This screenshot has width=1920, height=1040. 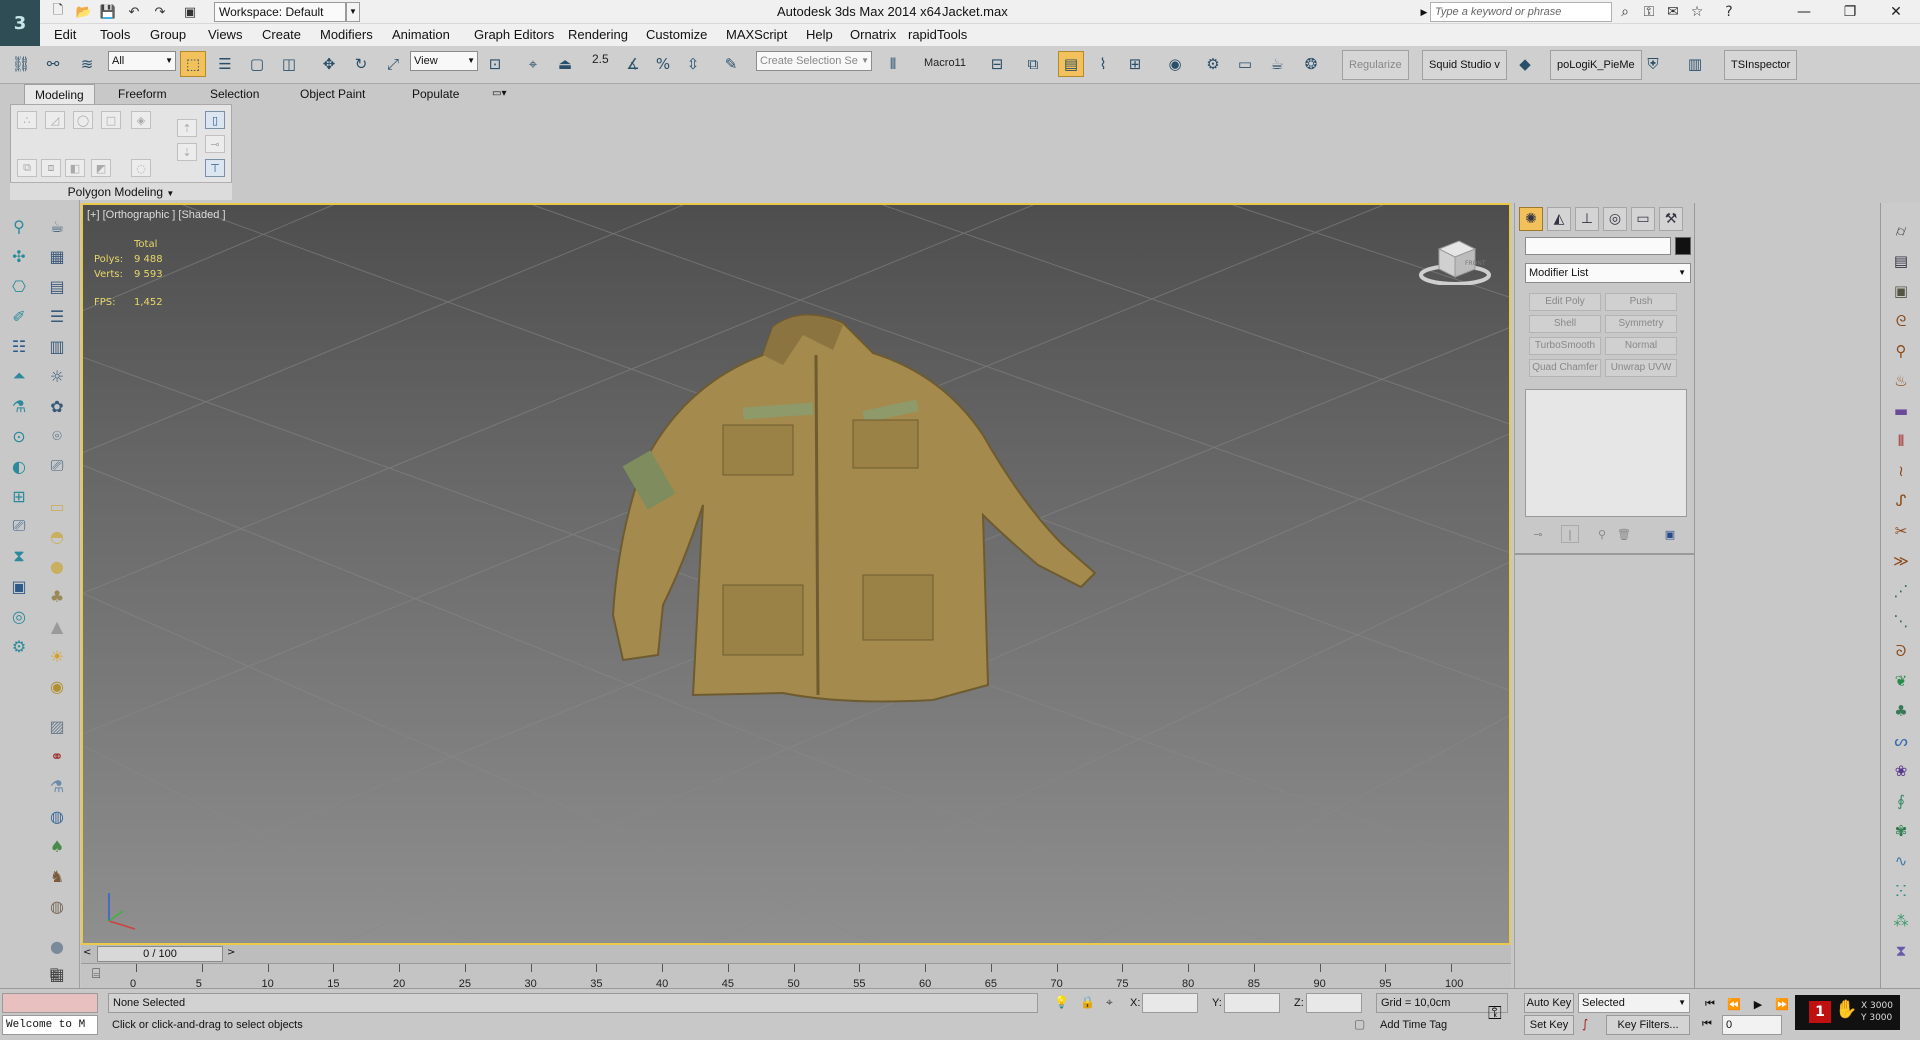 What do you see at coordinates (1277, 64) in the screenshot?
I see `render-teapot-icon: ☕` at bounding box center [1277, 64].